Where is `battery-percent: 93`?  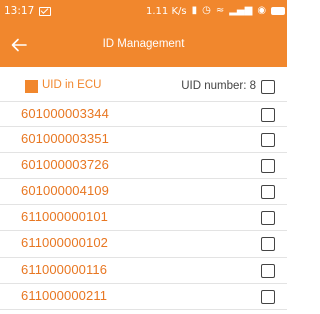 battery-percent: 93 is located at coordinates (293, 11).